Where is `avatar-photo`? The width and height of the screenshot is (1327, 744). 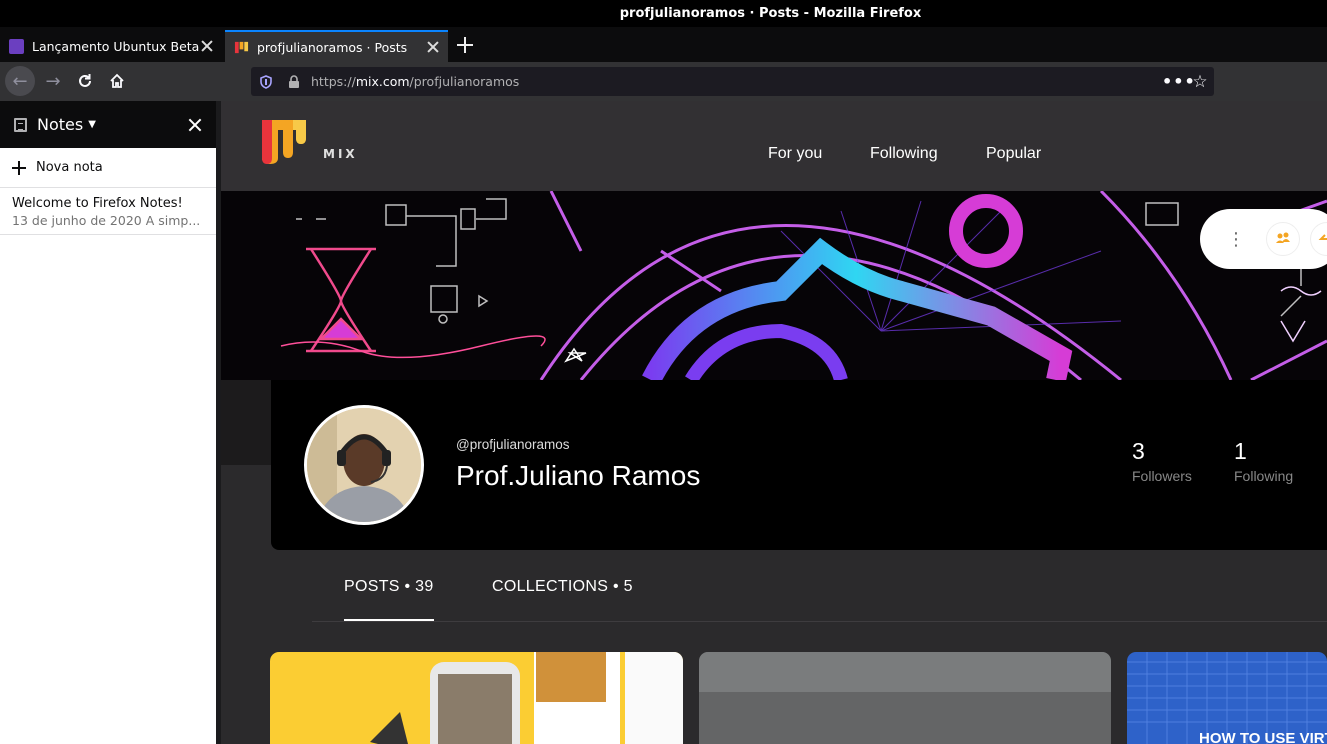 avatar-photo is located at coordinates (364, 465).